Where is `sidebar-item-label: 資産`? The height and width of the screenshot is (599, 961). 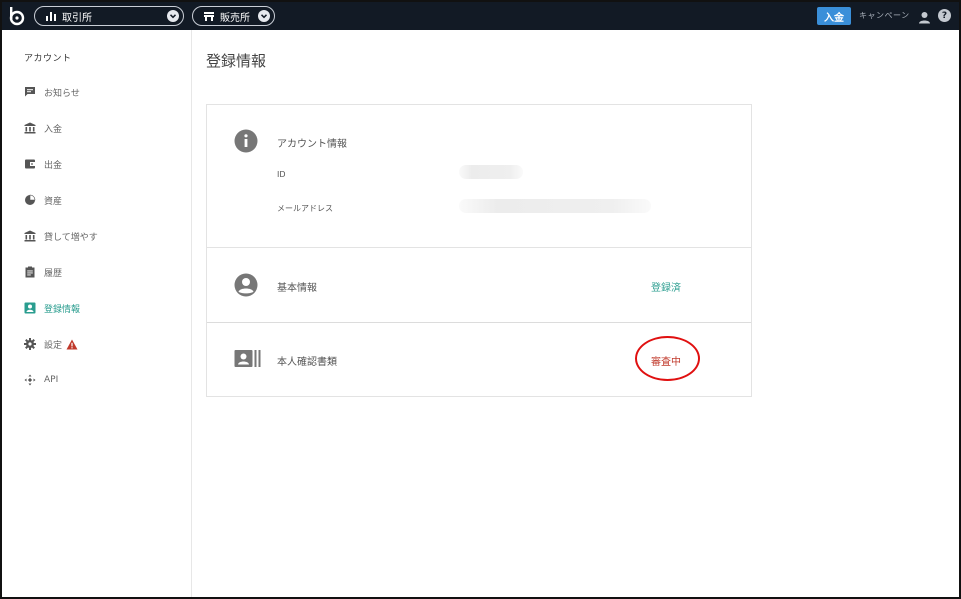
sidebar-item-label: 資産 is located at coordinates (53, 201).